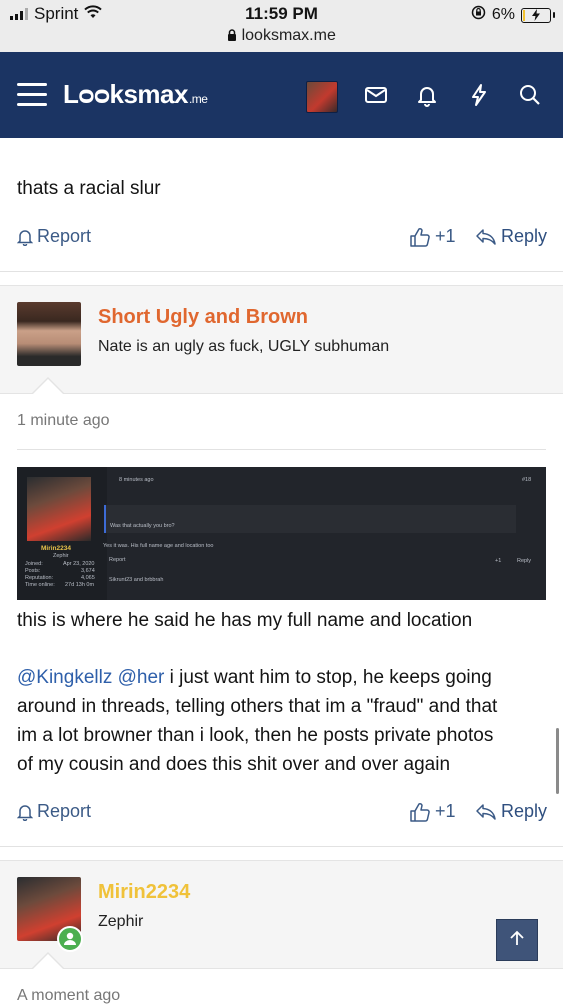 The image size is (563, 1005). Describe the element at coordinates (234, 35) in the screenshot. I see `lock-icon` at that location.